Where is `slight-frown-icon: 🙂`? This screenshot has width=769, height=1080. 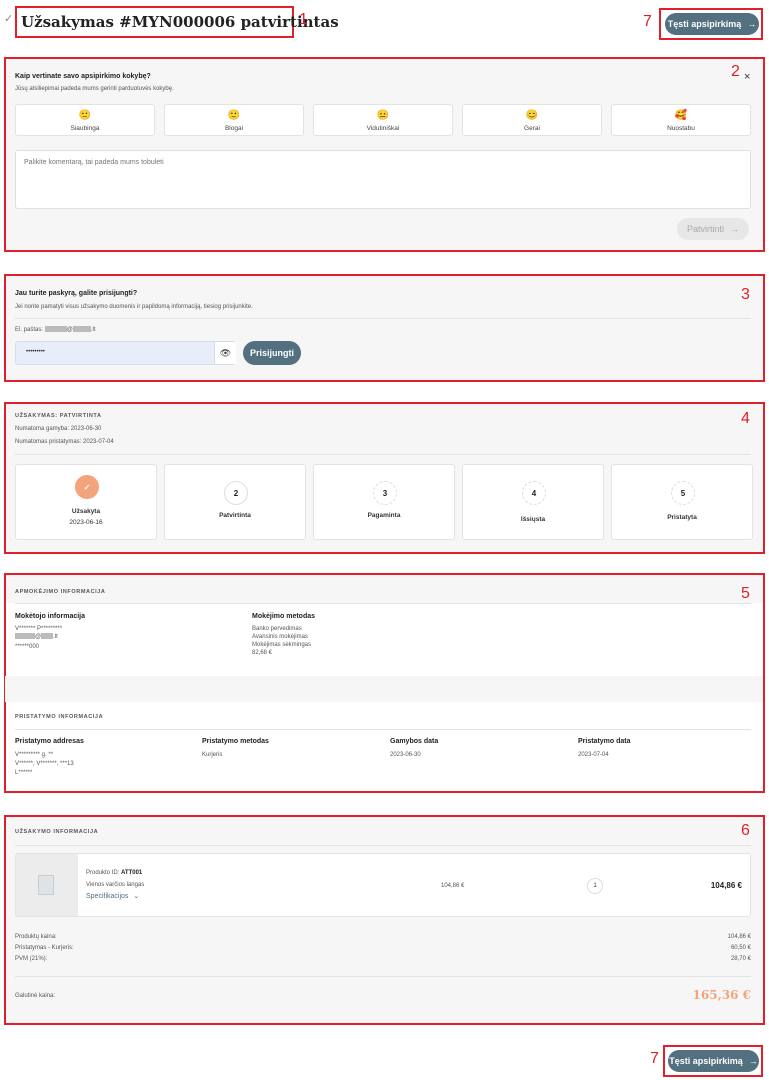
slight-frown-icon: 🙂 is located at coordinates (234, 115).